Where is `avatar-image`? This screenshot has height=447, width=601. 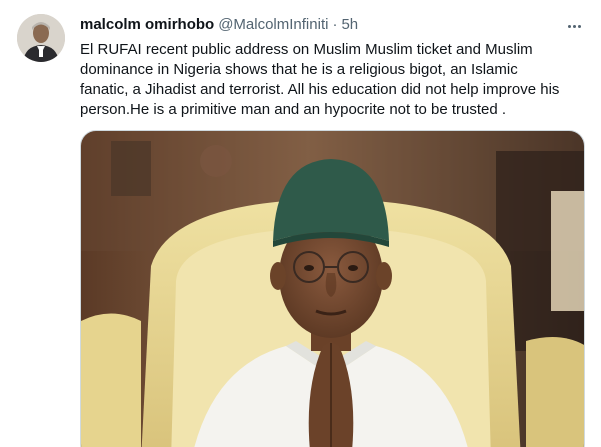
avatar-image is located at coordinates (41, 38).